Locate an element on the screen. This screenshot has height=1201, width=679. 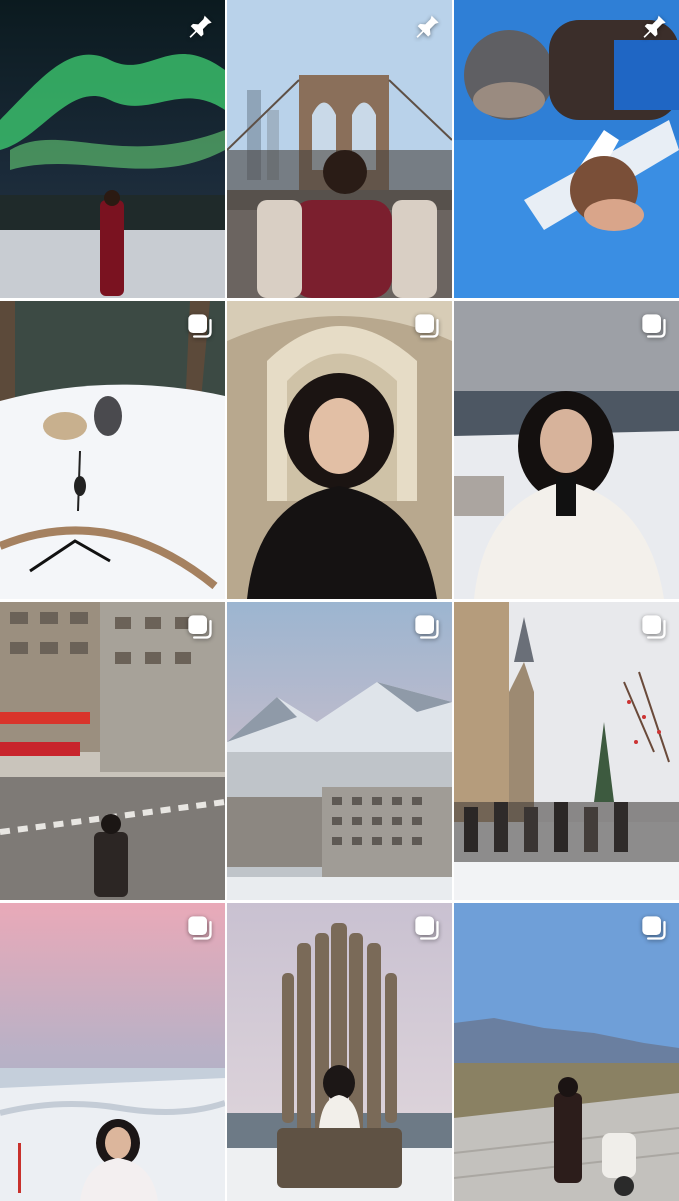
post-tile-arched-hall-portrait is located at coordinates (339, 450).